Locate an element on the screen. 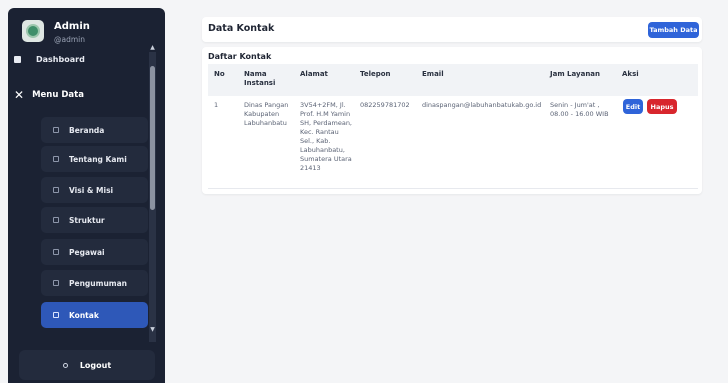 The width and height of the screenshot is (728, 383). sidebar-item-label: Beranda is located at coordinates (87, 130).